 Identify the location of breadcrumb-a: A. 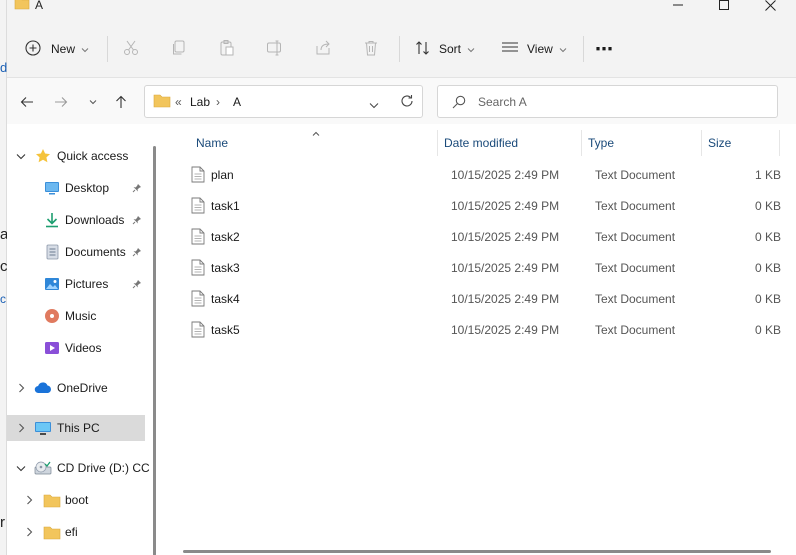
(237, 102).